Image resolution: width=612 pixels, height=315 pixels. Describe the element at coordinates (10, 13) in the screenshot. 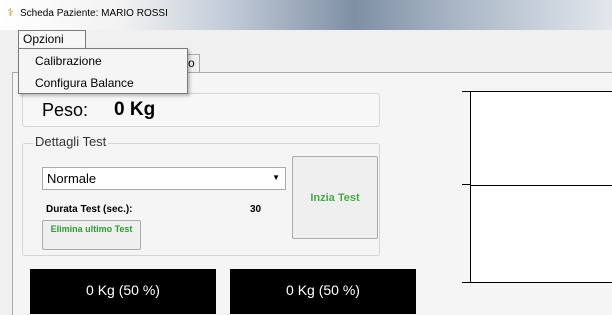

I see `app-icon: ⚕` at that location.